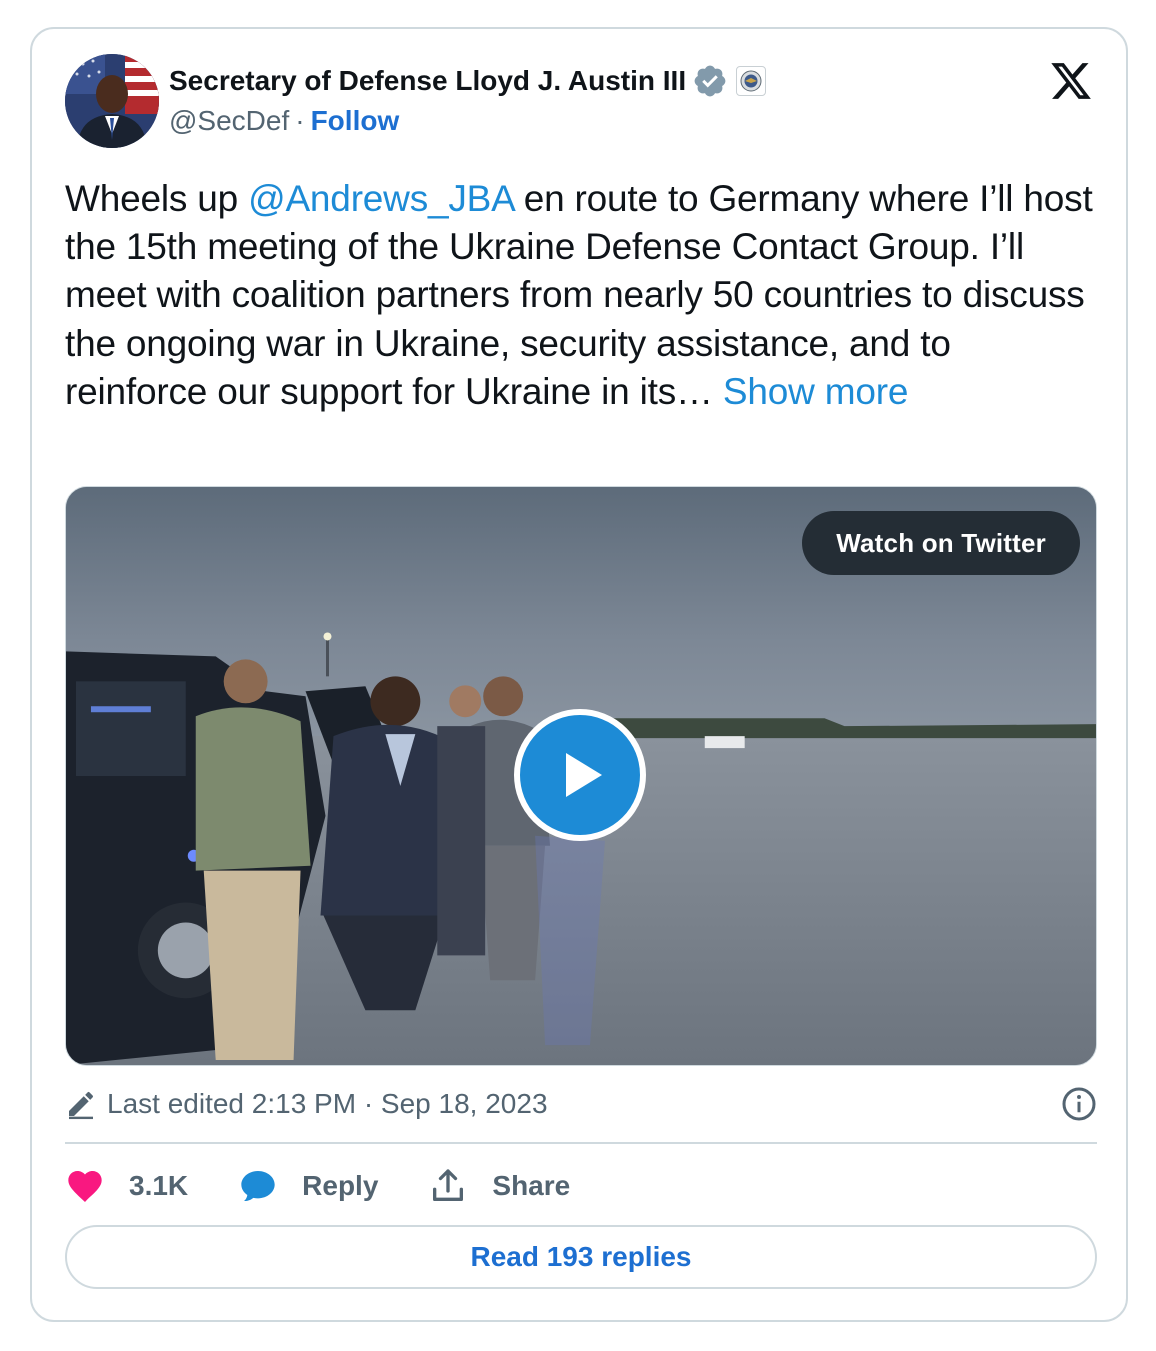 The height and width of the screenshot is (1351, 1156). I want to click on dod-seal-icon, so click(751, 81).